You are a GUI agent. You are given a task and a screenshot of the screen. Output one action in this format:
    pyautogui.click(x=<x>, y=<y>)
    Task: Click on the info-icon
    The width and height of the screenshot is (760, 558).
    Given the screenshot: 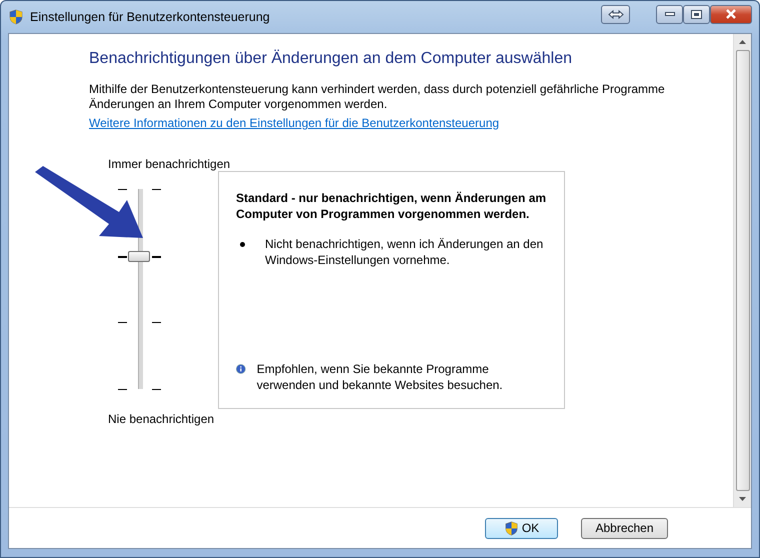 What is the action you would take?
    pyautogui.click(x=241, y=369)
    